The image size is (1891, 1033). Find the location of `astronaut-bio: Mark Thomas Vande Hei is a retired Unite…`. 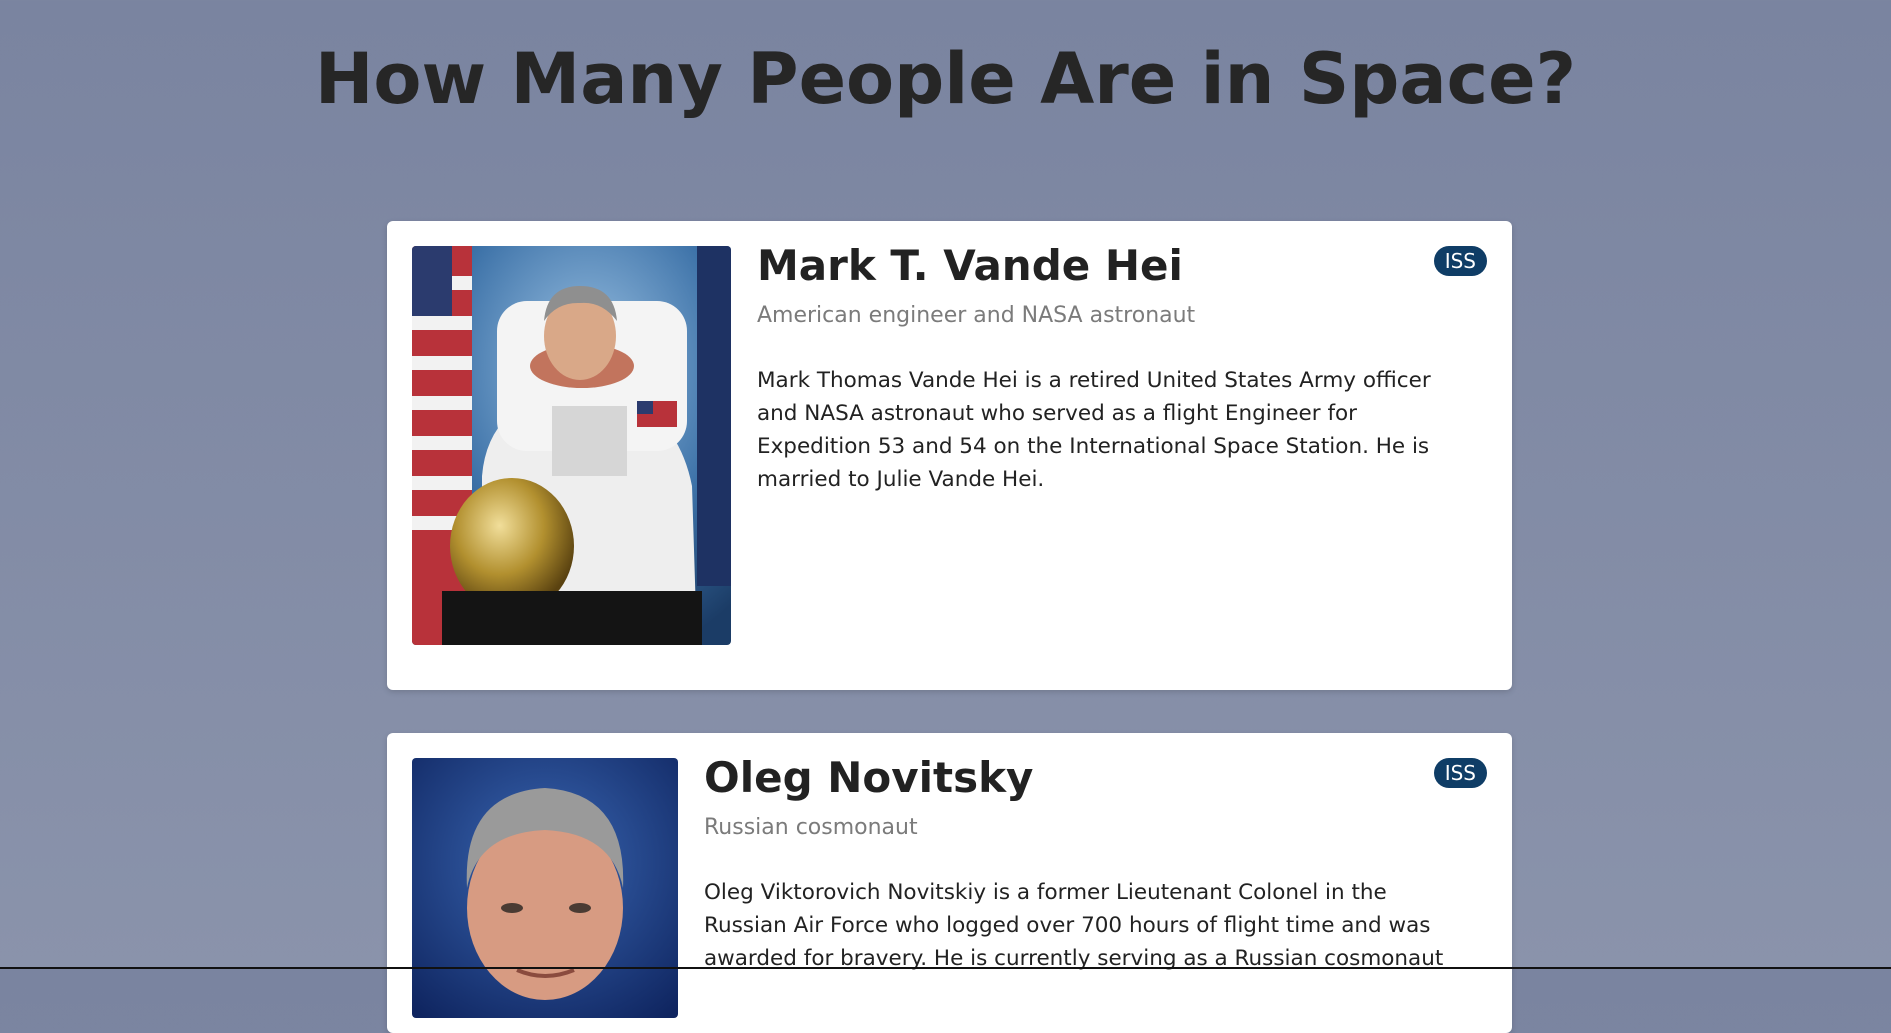

astronaut-bio: Mark Thomas Vande Hei is a retired Unite… is located at coordinates (1094, 430).